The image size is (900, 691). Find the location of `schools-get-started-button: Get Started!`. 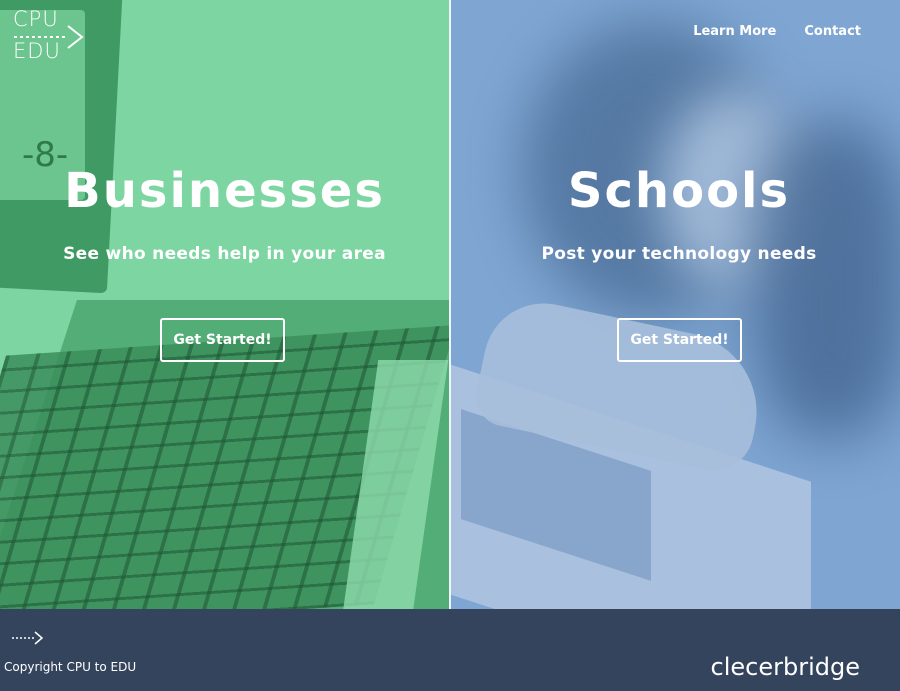

schools-get-started-button: Get Started! is located at coordinates (679, 340).